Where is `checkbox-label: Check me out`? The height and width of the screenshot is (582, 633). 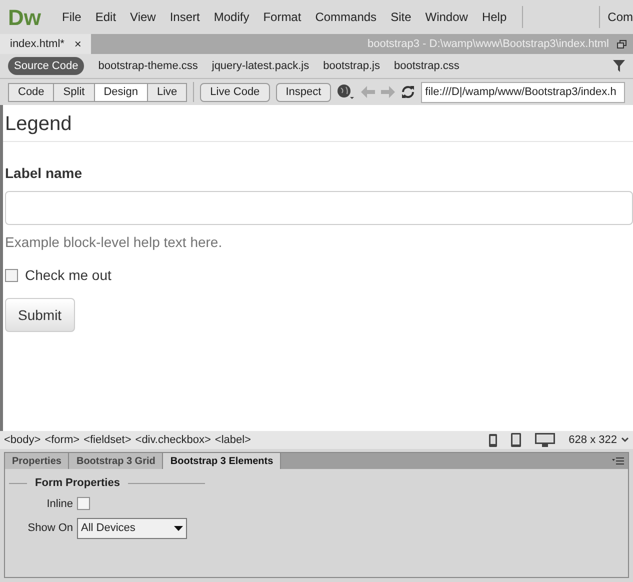
checkbox-label: Check me out is located at coordinates (68, 275).